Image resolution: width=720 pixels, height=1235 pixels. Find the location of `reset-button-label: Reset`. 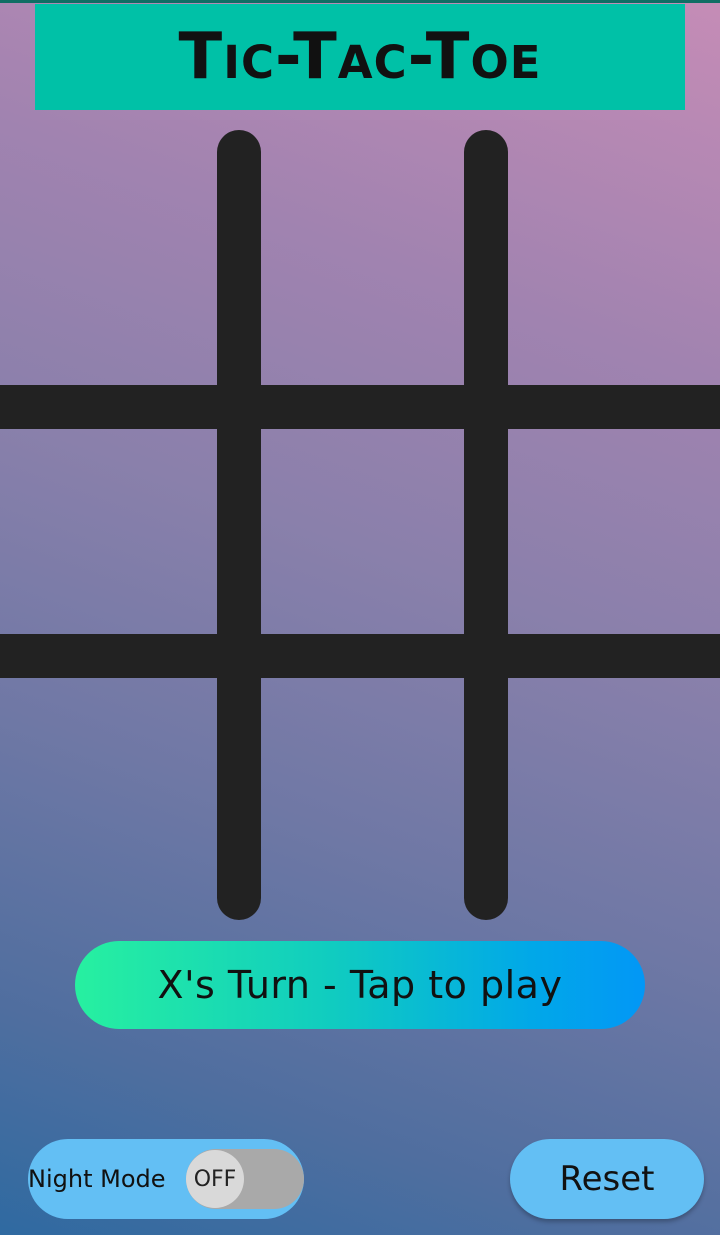

reset-button-label: Reset is located at coordinates (607, 1179).